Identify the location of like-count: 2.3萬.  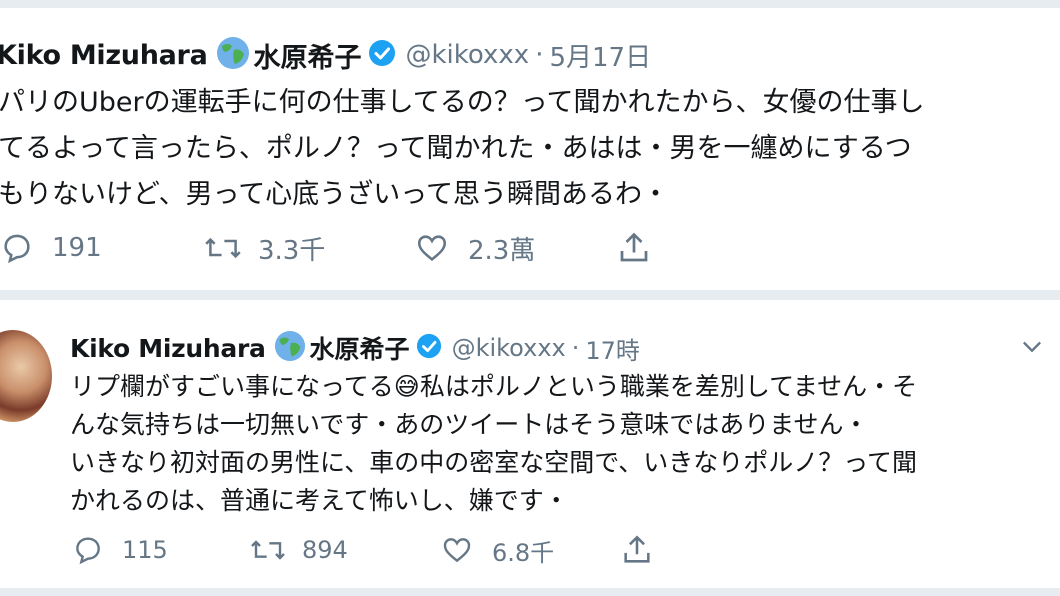
(502, 250).